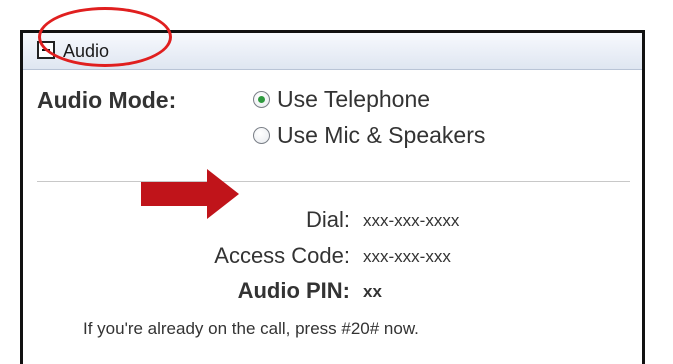 The height and width of the screenshot is (364, 673). I want to click on dial-value: xxx-xxx-xxxx, so click(411, 220).